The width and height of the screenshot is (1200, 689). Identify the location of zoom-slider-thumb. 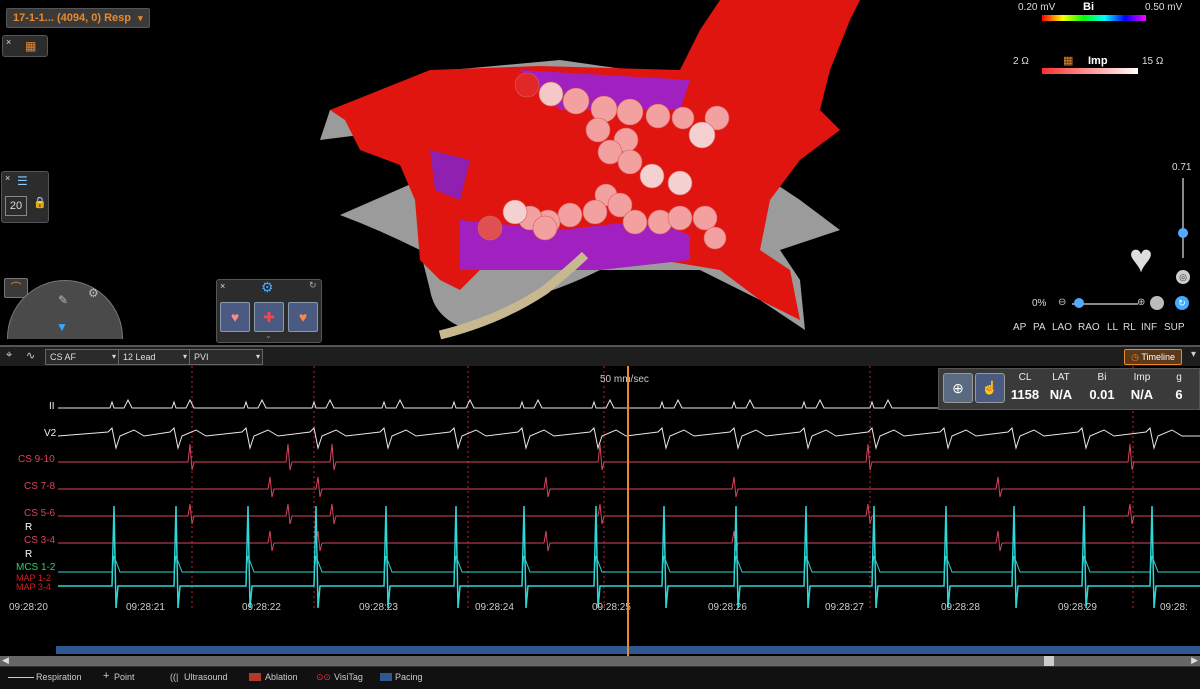
(1183, 233).